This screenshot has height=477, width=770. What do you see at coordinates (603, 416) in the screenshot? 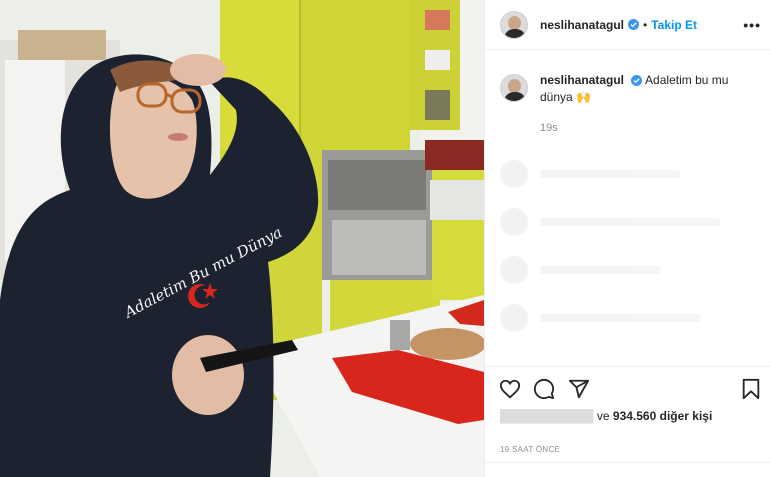
I see `likes-prefix: ve` at bounding box center [603, 416].